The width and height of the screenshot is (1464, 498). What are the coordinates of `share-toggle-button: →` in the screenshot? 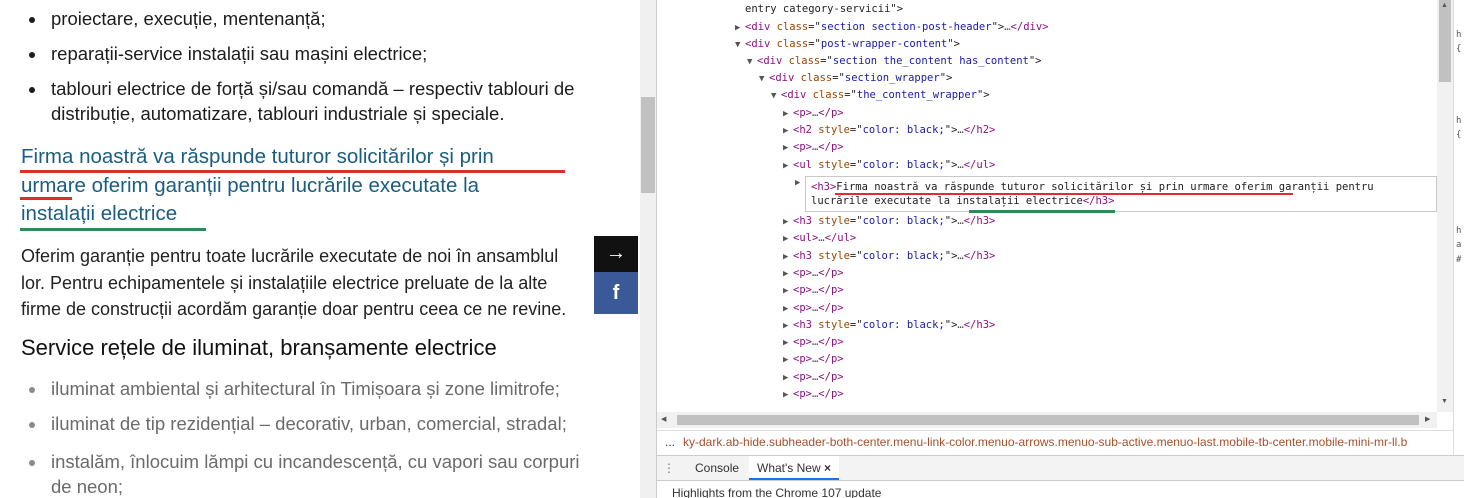 It's located at (616, 254).